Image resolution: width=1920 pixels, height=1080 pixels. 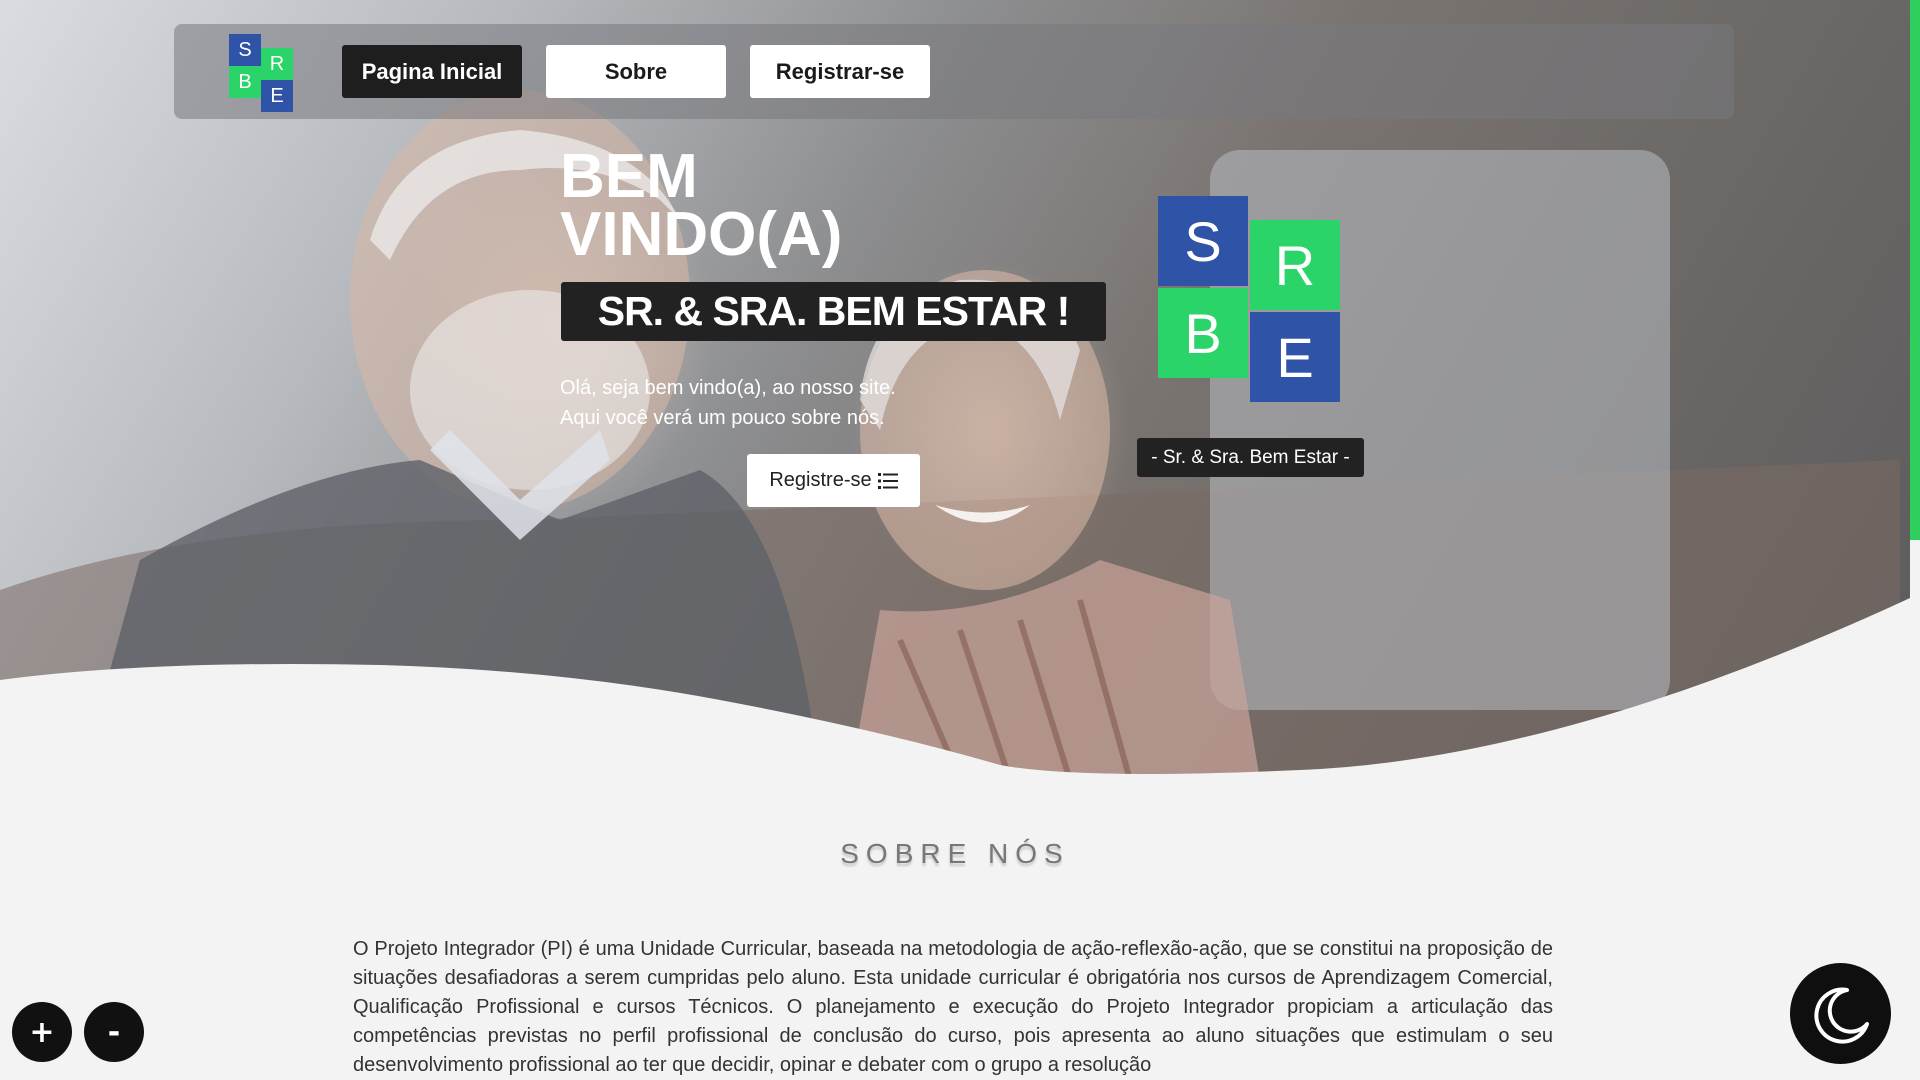 What do you see at coordinates (1250, 457) in the screenshot?
I see `logo-caption: - Sr. & Sra. Bem Estar -` at bounding box center [1250, 457].